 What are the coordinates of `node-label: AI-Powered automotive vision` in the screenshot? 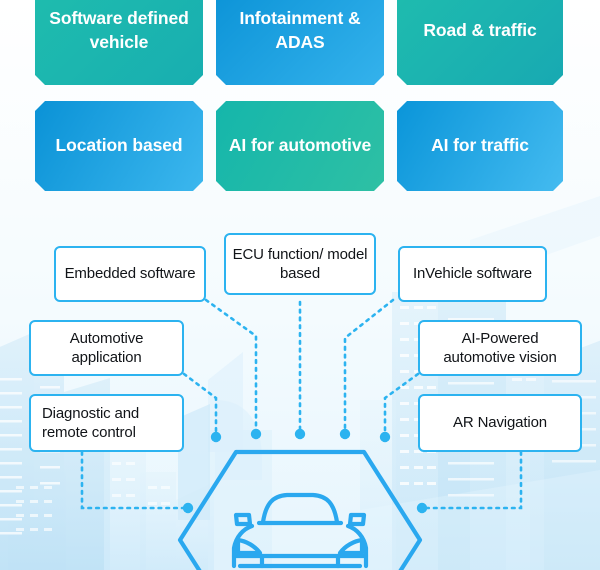 It's located at (500, 348).